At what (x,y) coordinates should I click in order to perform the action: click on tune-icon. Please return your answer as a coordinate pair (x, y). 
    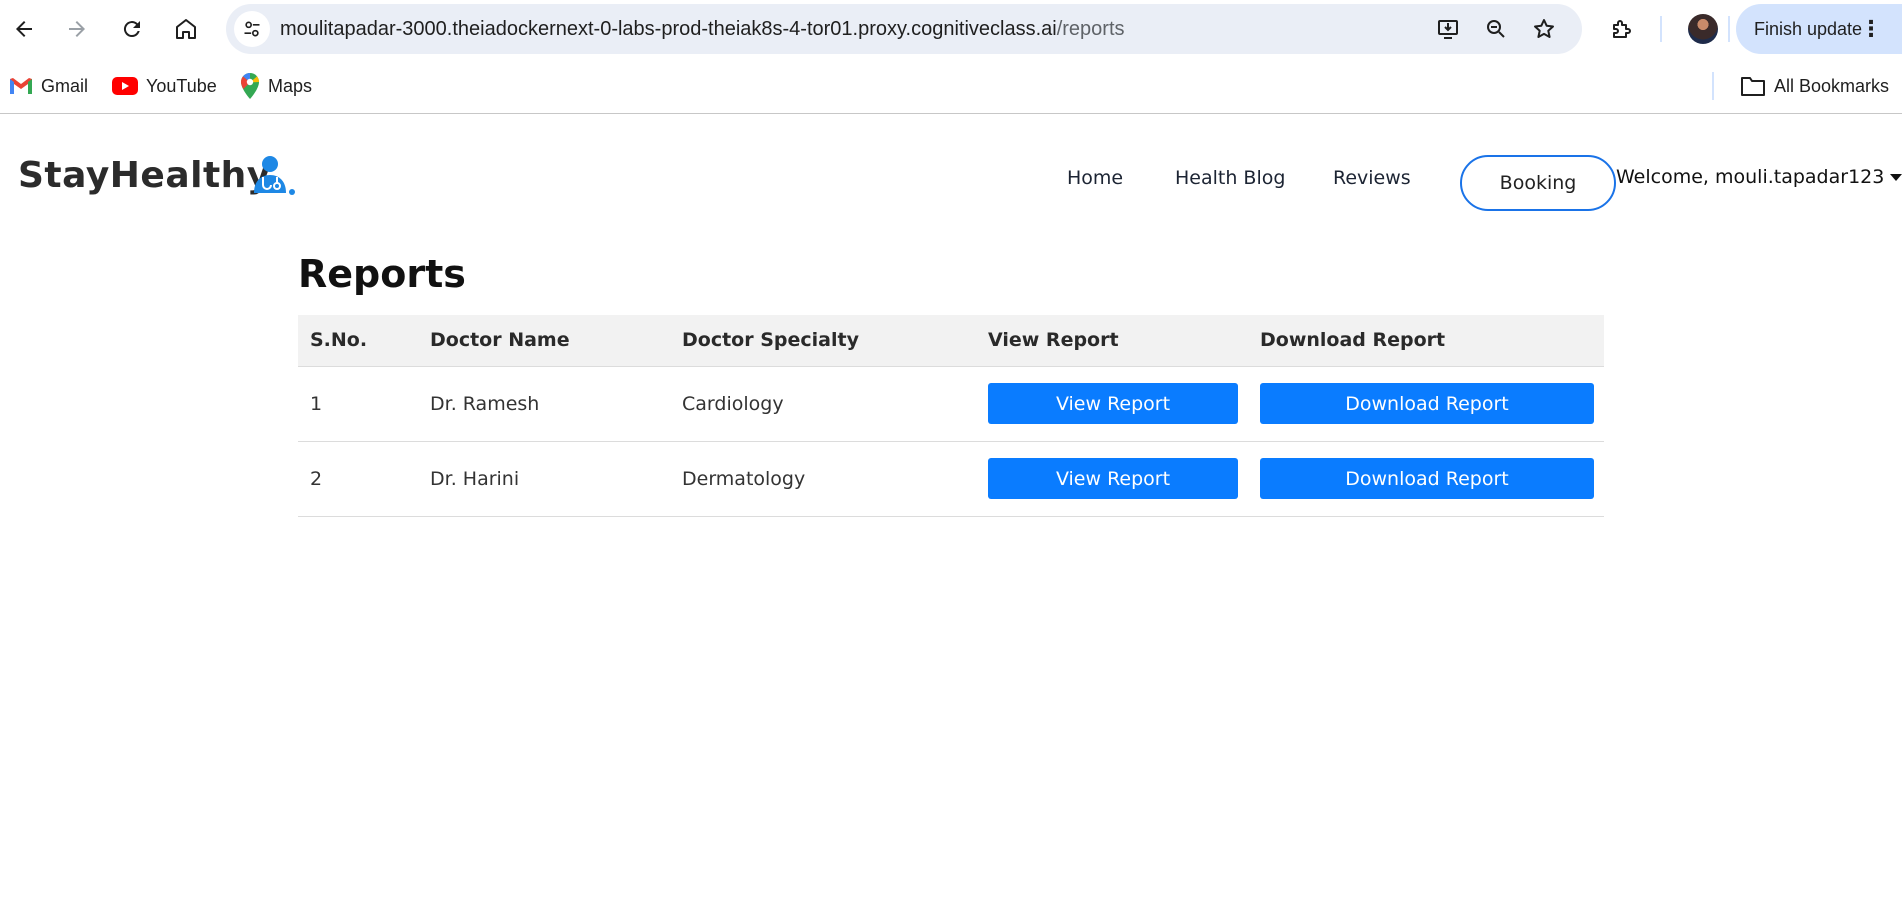
    Looking at the image, I should click on (252, 29).